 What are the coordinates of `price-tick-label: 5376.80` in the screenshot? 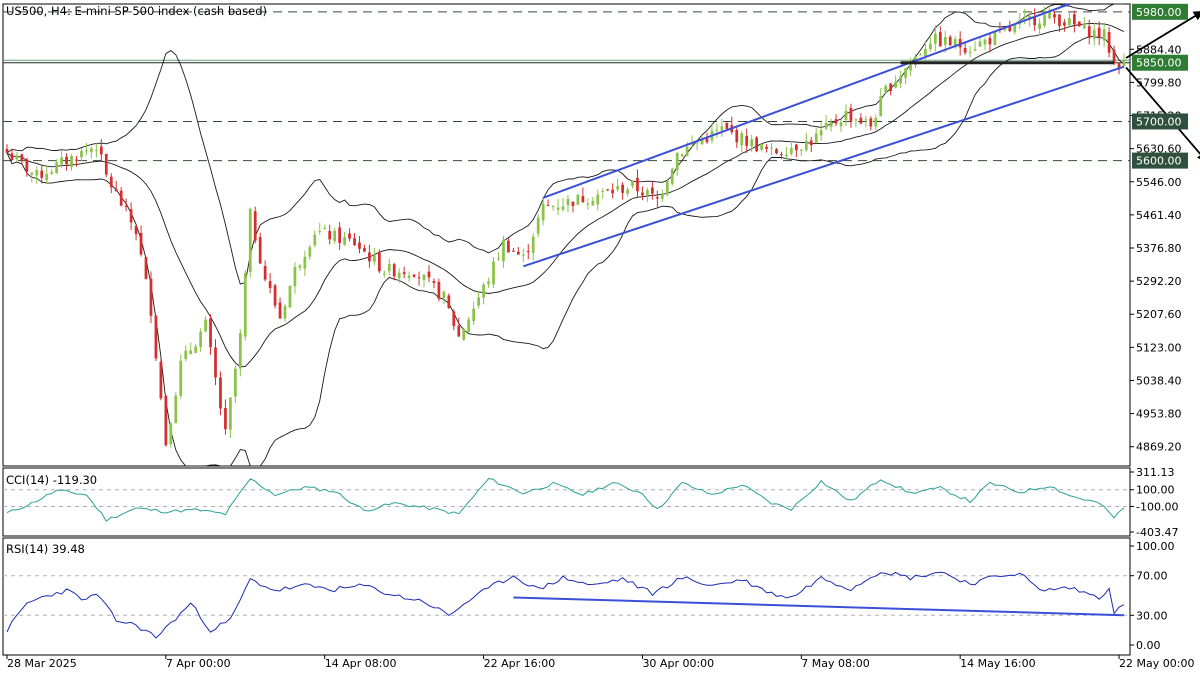 It's located at (1159, 248).